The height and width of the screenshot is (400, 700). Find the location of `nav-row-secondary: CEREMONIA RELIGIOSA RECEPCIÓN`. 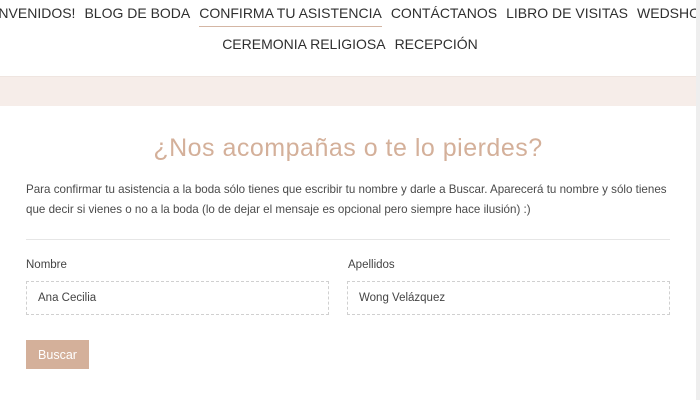

nav-row-secondary: CEREMONIA RELIGIOSA RECEPCIÓN is located at coordinates (350, 44).